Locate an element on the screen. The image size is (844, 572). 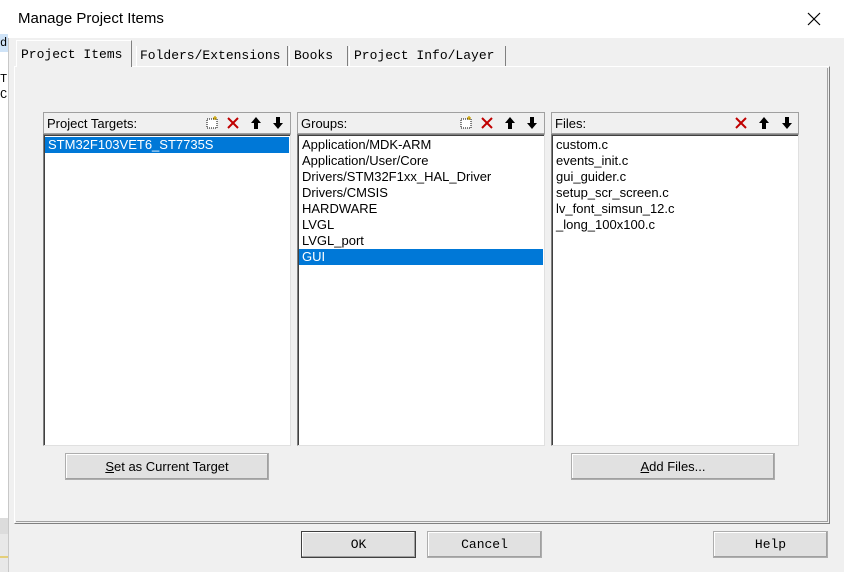
tab-label: Project Items is located at coordinates (72, 54).